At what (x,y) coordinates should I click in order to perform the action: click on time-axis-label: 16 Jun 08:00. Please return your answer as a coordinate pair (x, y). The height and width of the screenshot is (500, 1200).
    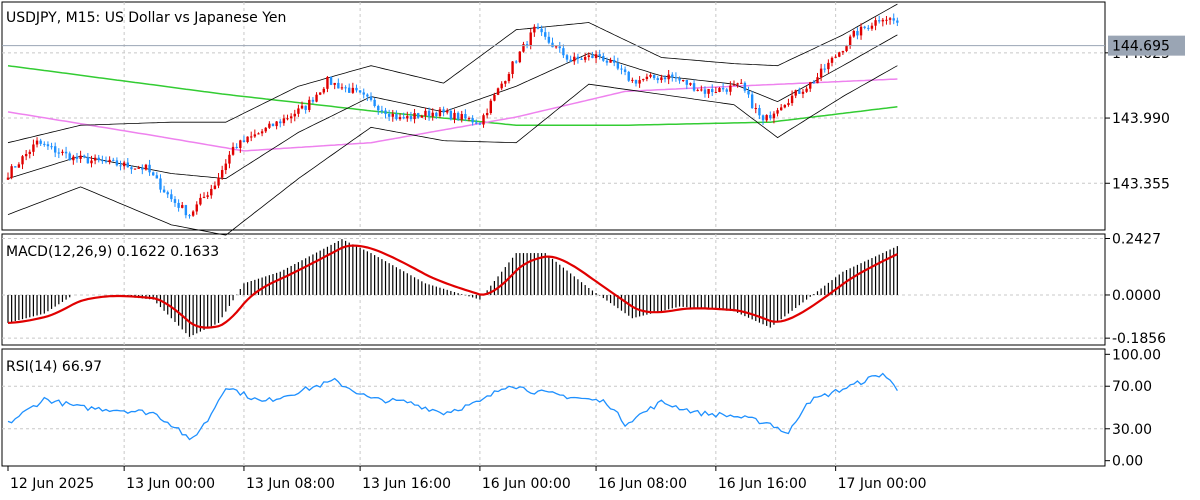
    Looking at the image, I should click on (642, 484).